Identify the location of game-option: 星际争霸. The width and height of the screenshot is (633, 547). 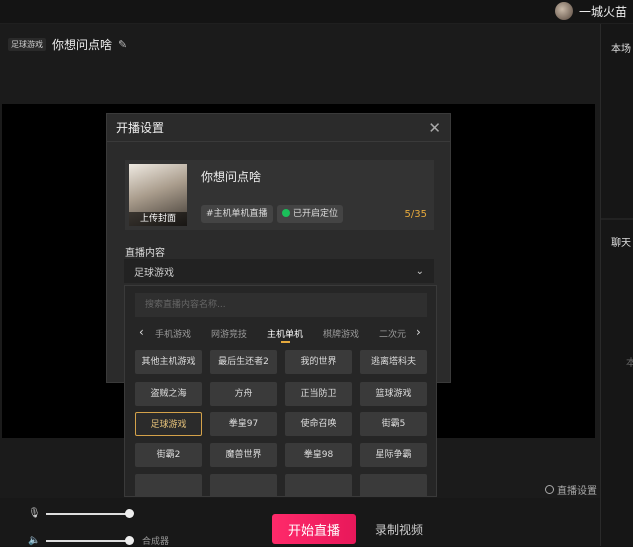
(393, 455).